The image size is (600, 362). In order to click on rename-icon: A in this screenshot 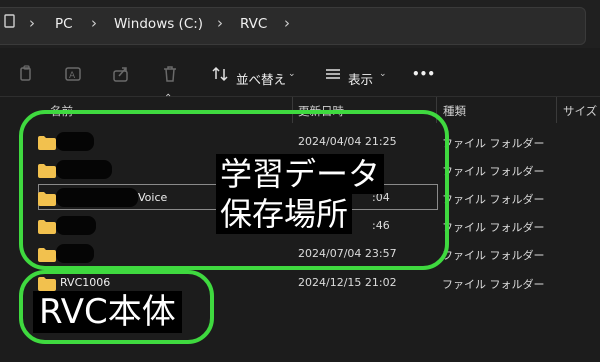, I will do `click(73, 74)`.